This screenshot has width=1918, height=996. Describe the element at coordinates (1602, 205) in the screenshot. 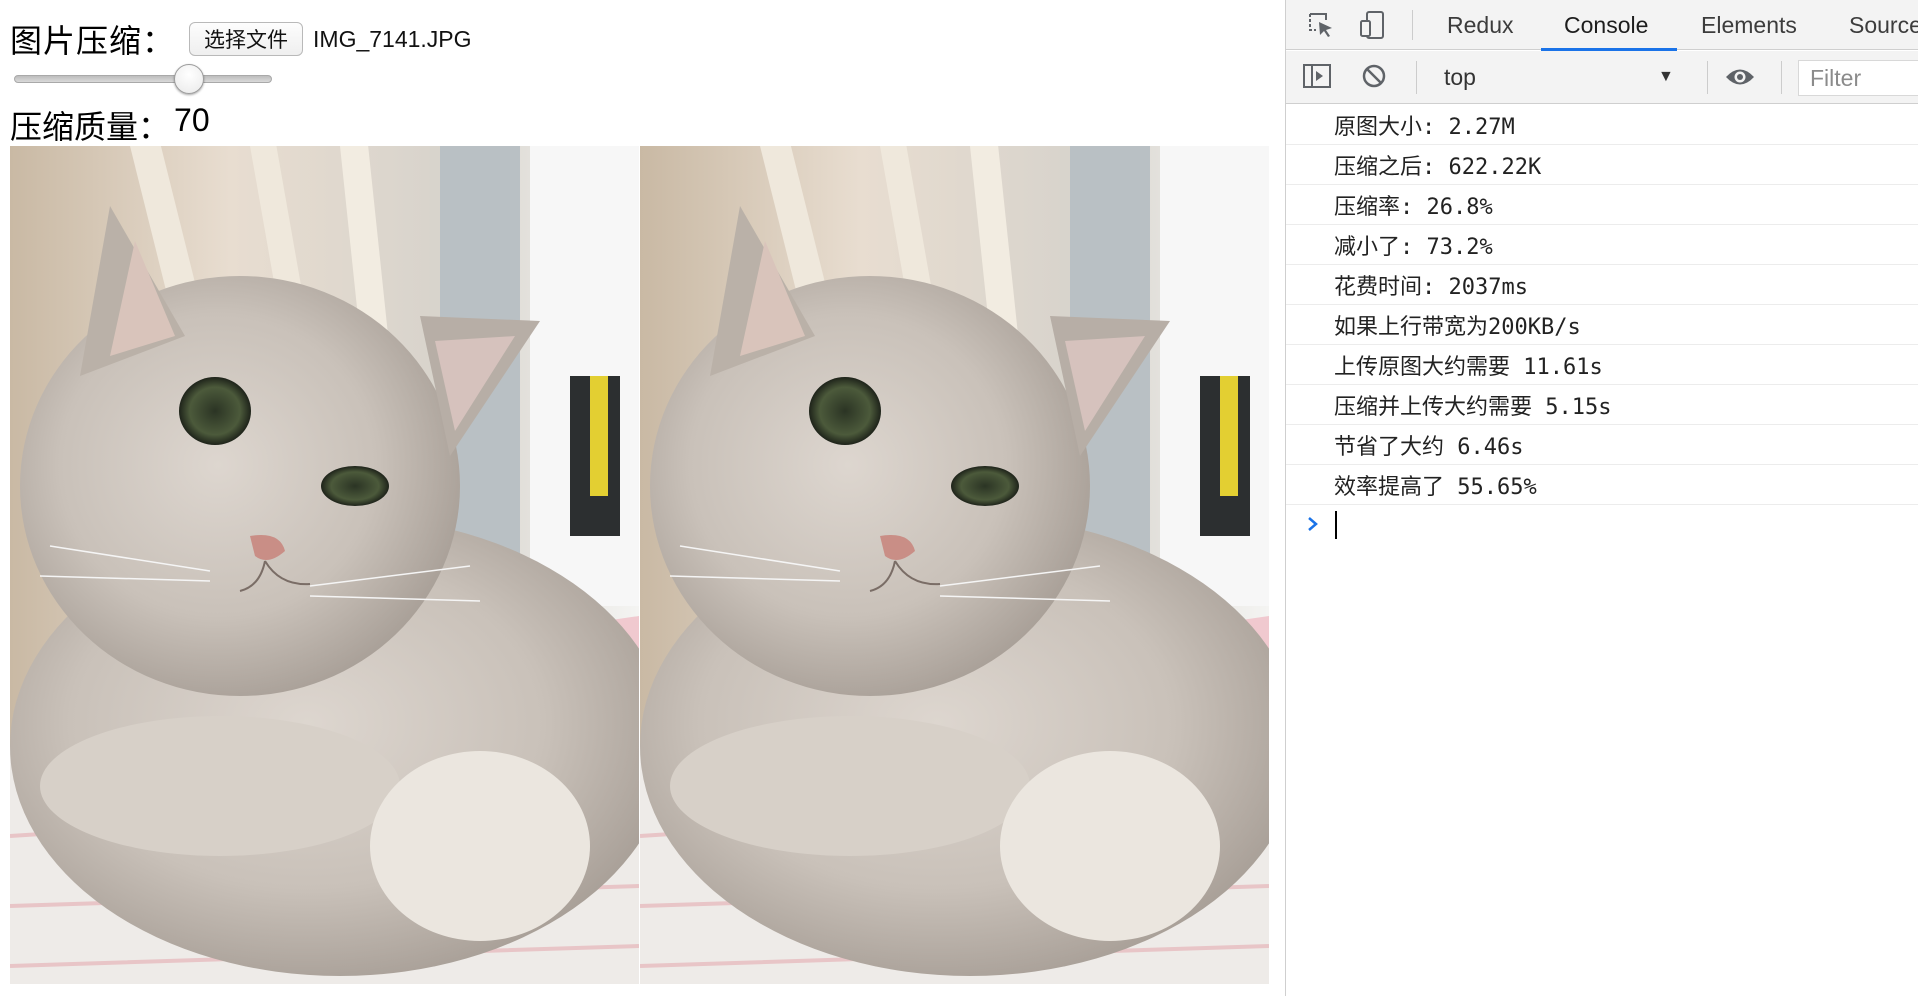

I see `console-log-line: 压缩率: 26.8%` at that location.